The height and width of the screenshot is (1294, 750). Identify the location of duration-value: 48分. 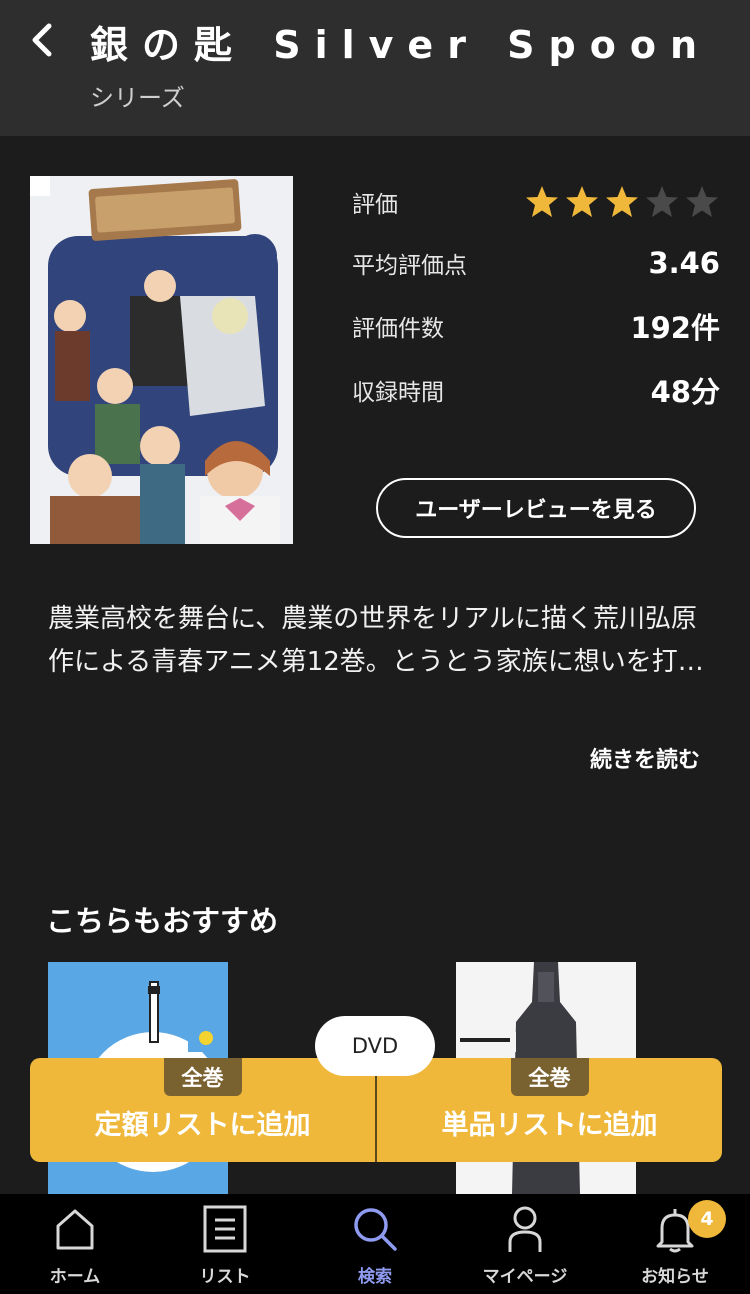
(685, 392).